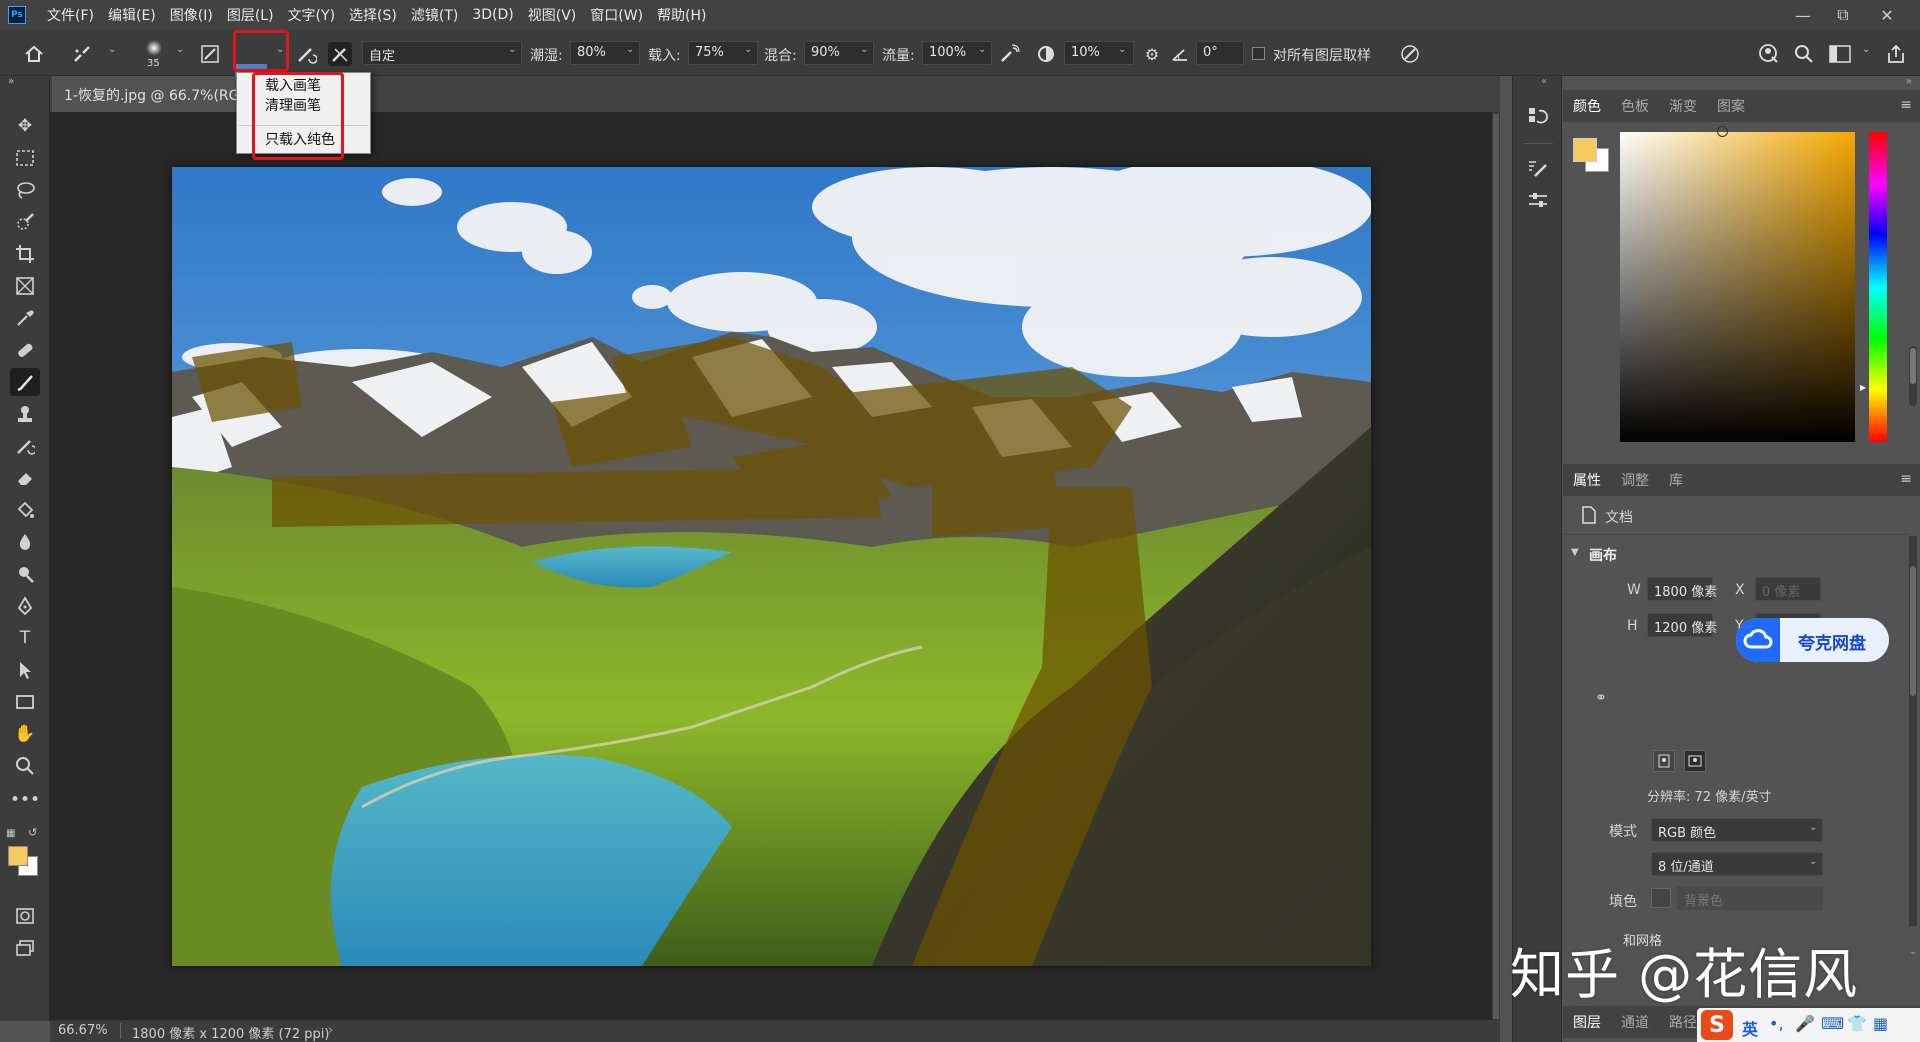 This screenshot has height=1042, width=1920. What do you see at coordinates (1635, 1022) in the screenshot?
I see `tab-channels: 通道` at bounding box center [1635, 1022].